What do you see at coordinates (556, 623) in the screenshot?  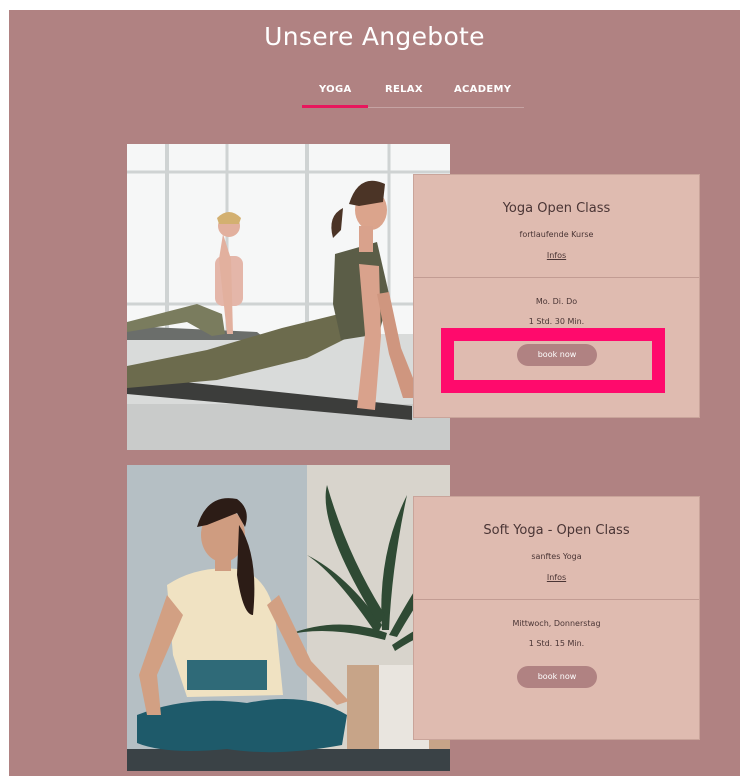 I see `card-days: Mittwoch, Donnerstag` at bounding box center [556, 623].